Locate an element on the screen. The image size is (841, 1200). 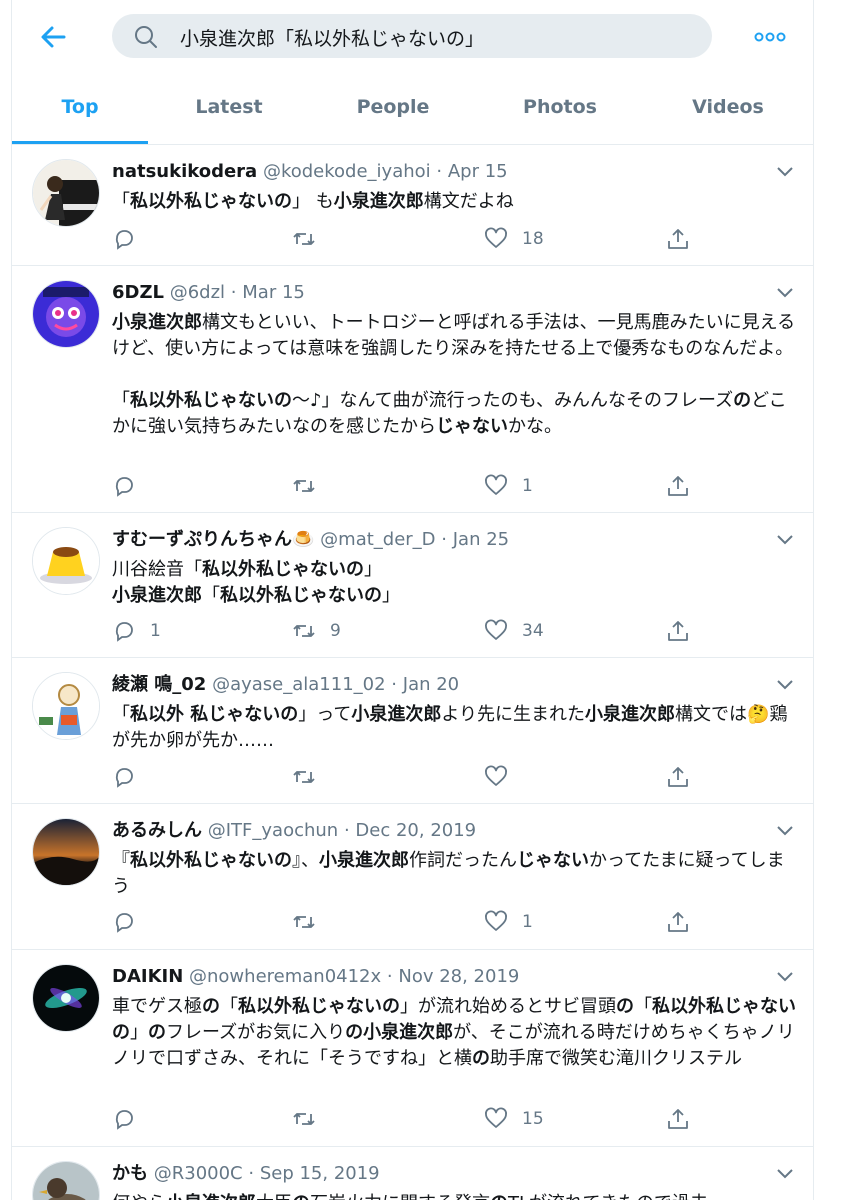
search-input: 小泉進次郎「私以外私じゃないの」 is located at coordinates (412, 36).